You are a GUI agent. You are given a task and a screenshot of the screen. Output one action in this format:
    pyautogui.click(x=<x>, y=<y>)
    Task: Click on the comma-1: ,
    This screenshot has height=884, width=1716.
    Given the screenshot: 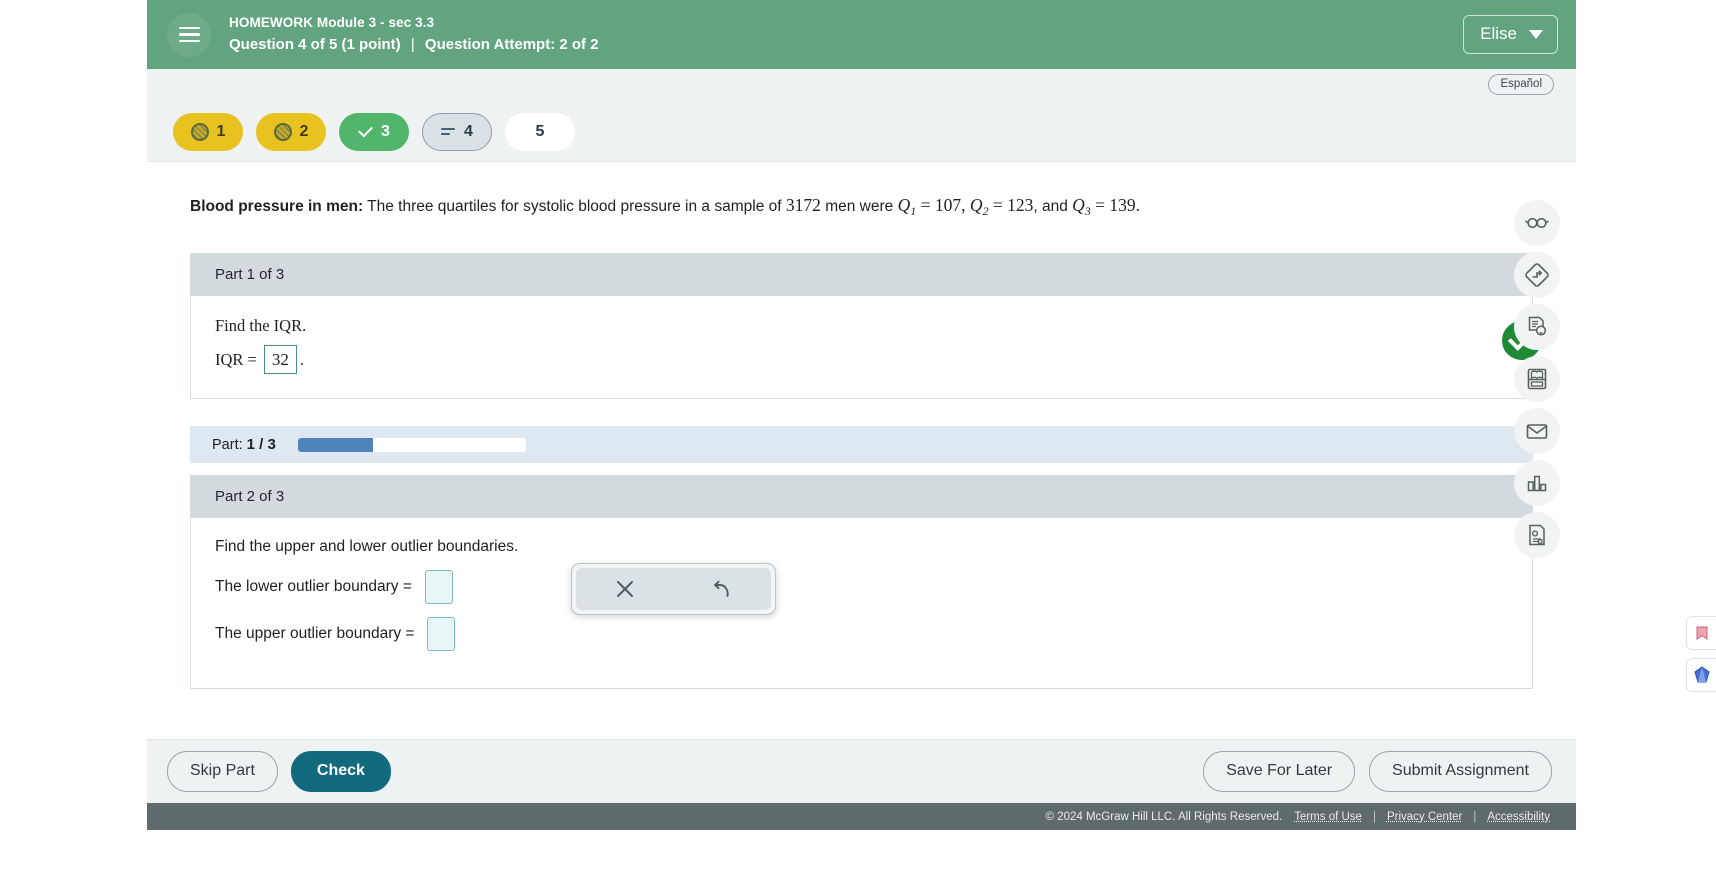 What is the action you would take?
    pyautogui.click(x=965, y=205)
    